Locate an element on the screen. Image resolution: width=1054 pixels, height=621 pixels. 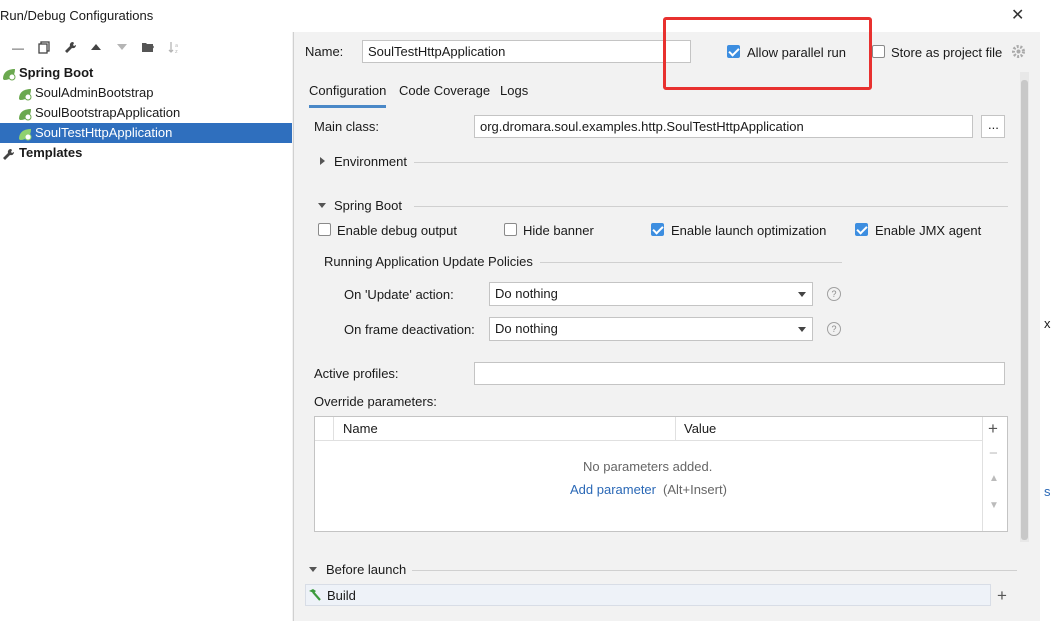
tree-item-soul-admin: SoulAdminBootstrap is located at coordinates (146, 93).